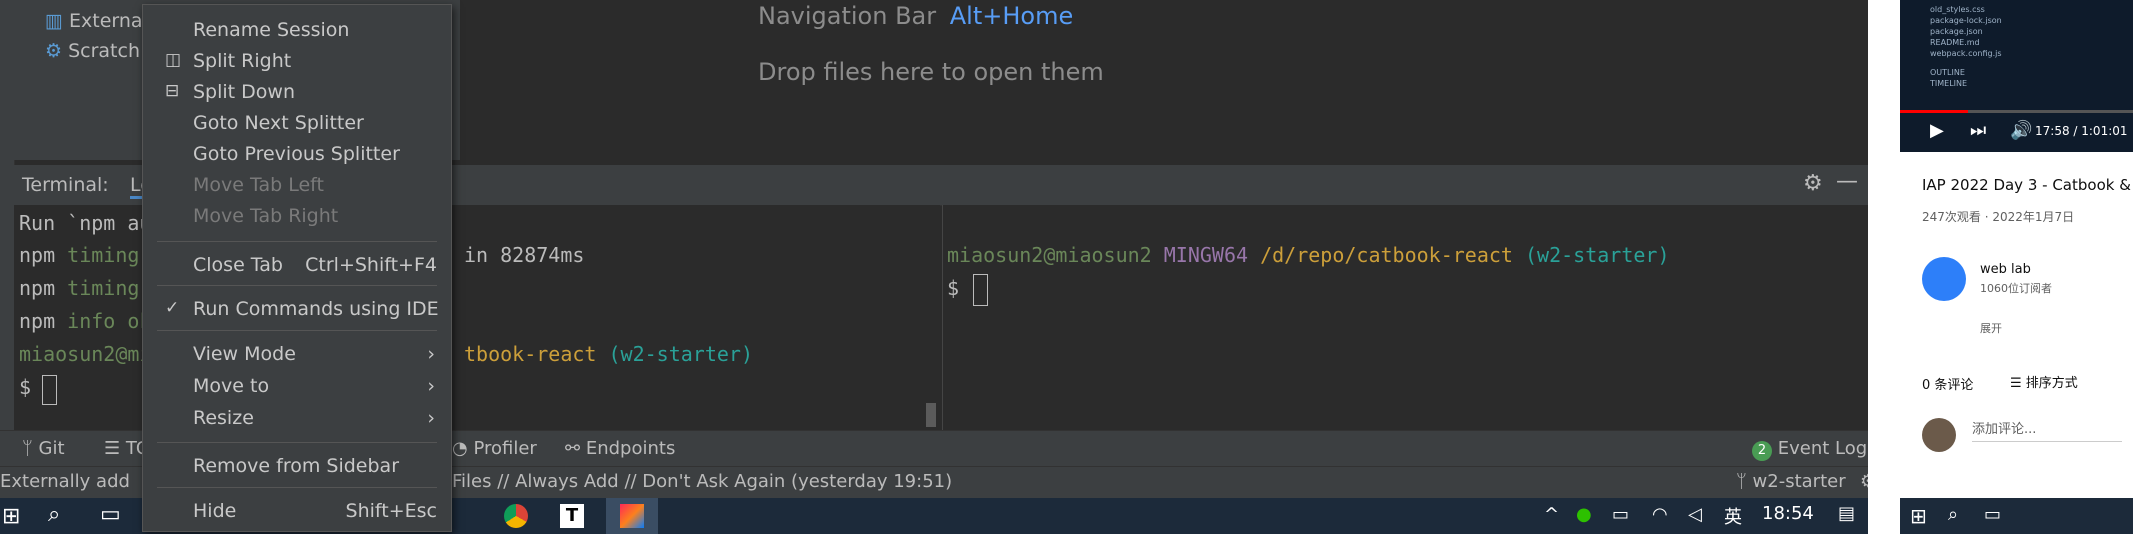 The width and height of the screenshot is (2133, 534). I want to click on settings-gear-icon: ⚙, so click(1813, 183).